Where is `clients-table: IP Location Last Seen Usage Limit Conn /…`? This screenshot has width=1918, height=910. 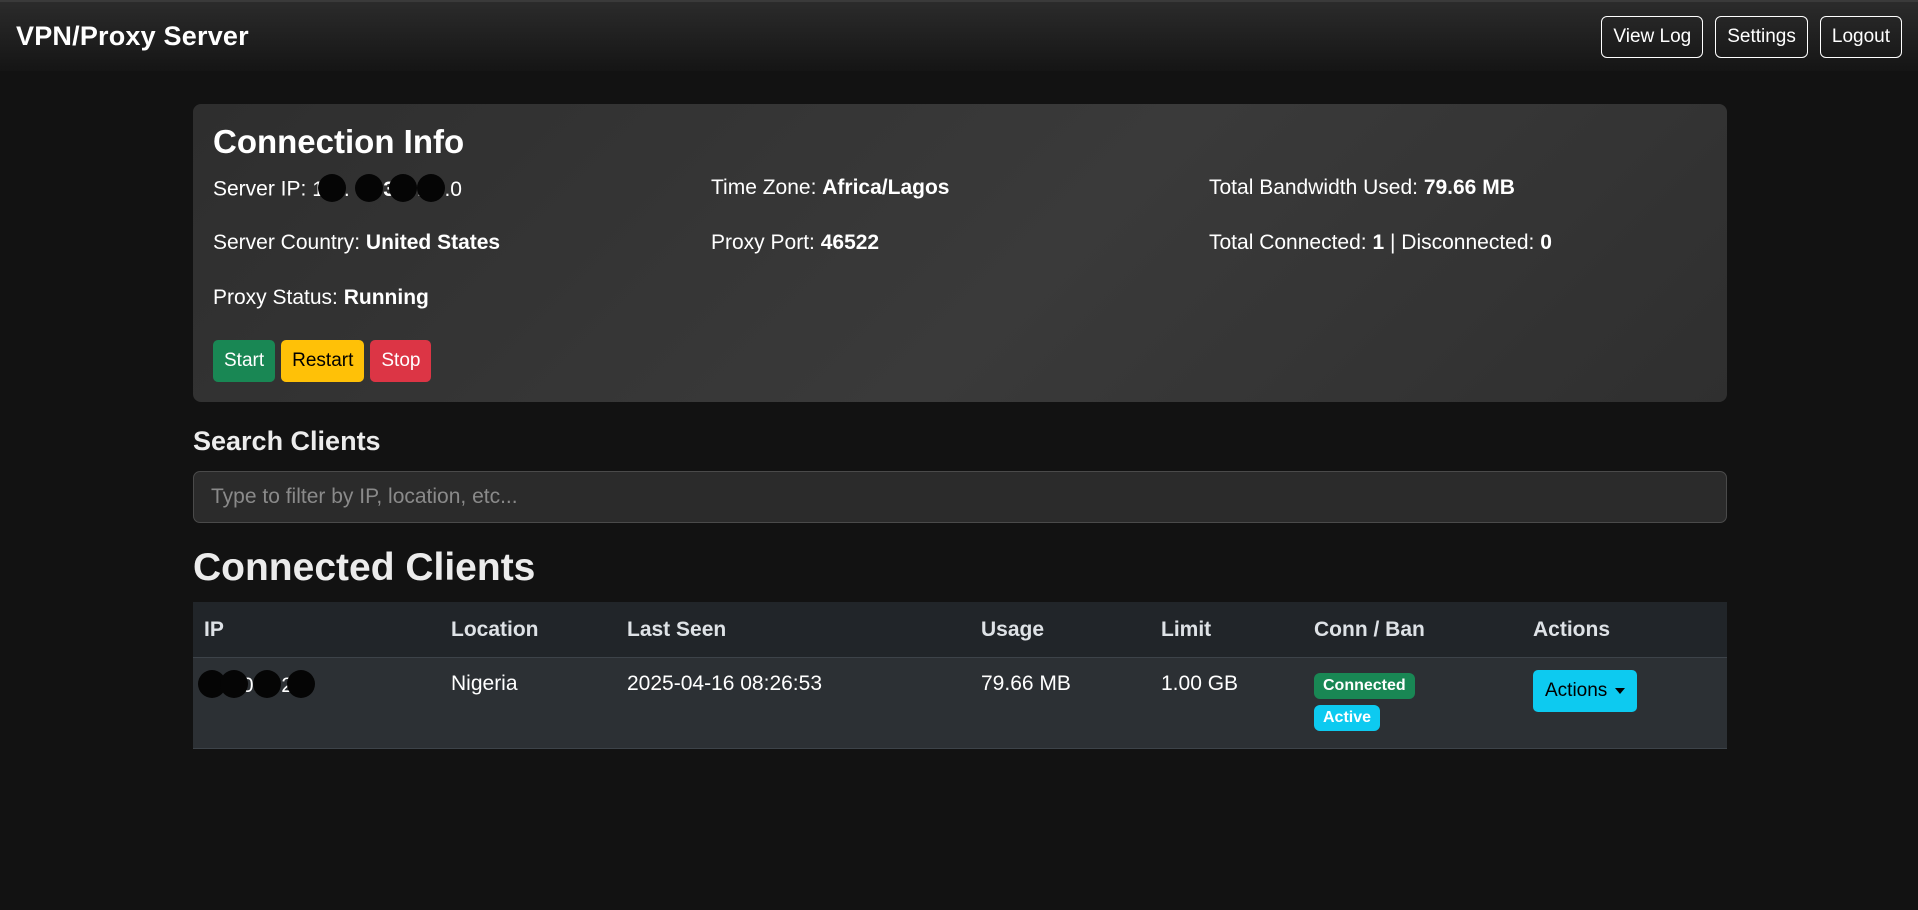 clients-table: IP Location Last Seen Usage Limit Conn /… is located at coordinates (960, 675).